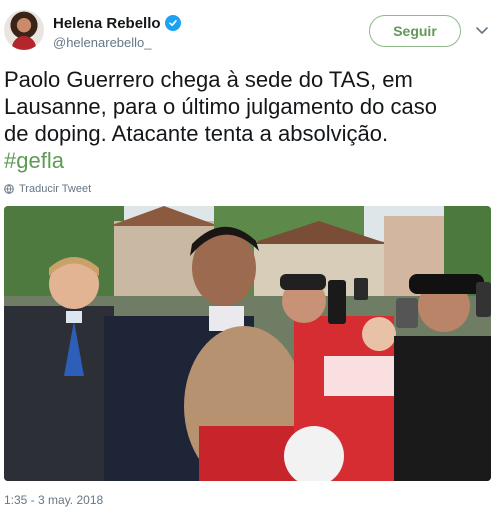 This screenshot has width=495, height=511. I want to click on globe-icon, so click(9, 189).